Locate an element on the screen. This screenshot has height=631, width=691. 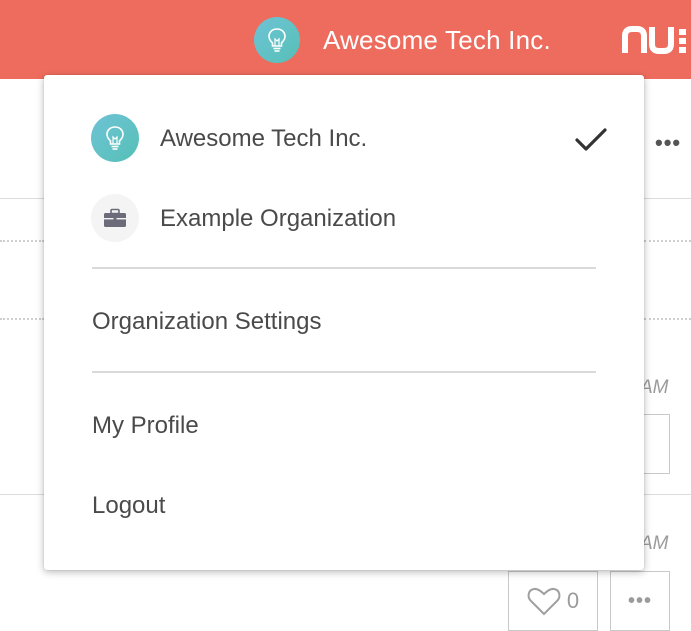
top-navigation-bar: Awesome Tech Inc. is located at coordinates (345, 39).